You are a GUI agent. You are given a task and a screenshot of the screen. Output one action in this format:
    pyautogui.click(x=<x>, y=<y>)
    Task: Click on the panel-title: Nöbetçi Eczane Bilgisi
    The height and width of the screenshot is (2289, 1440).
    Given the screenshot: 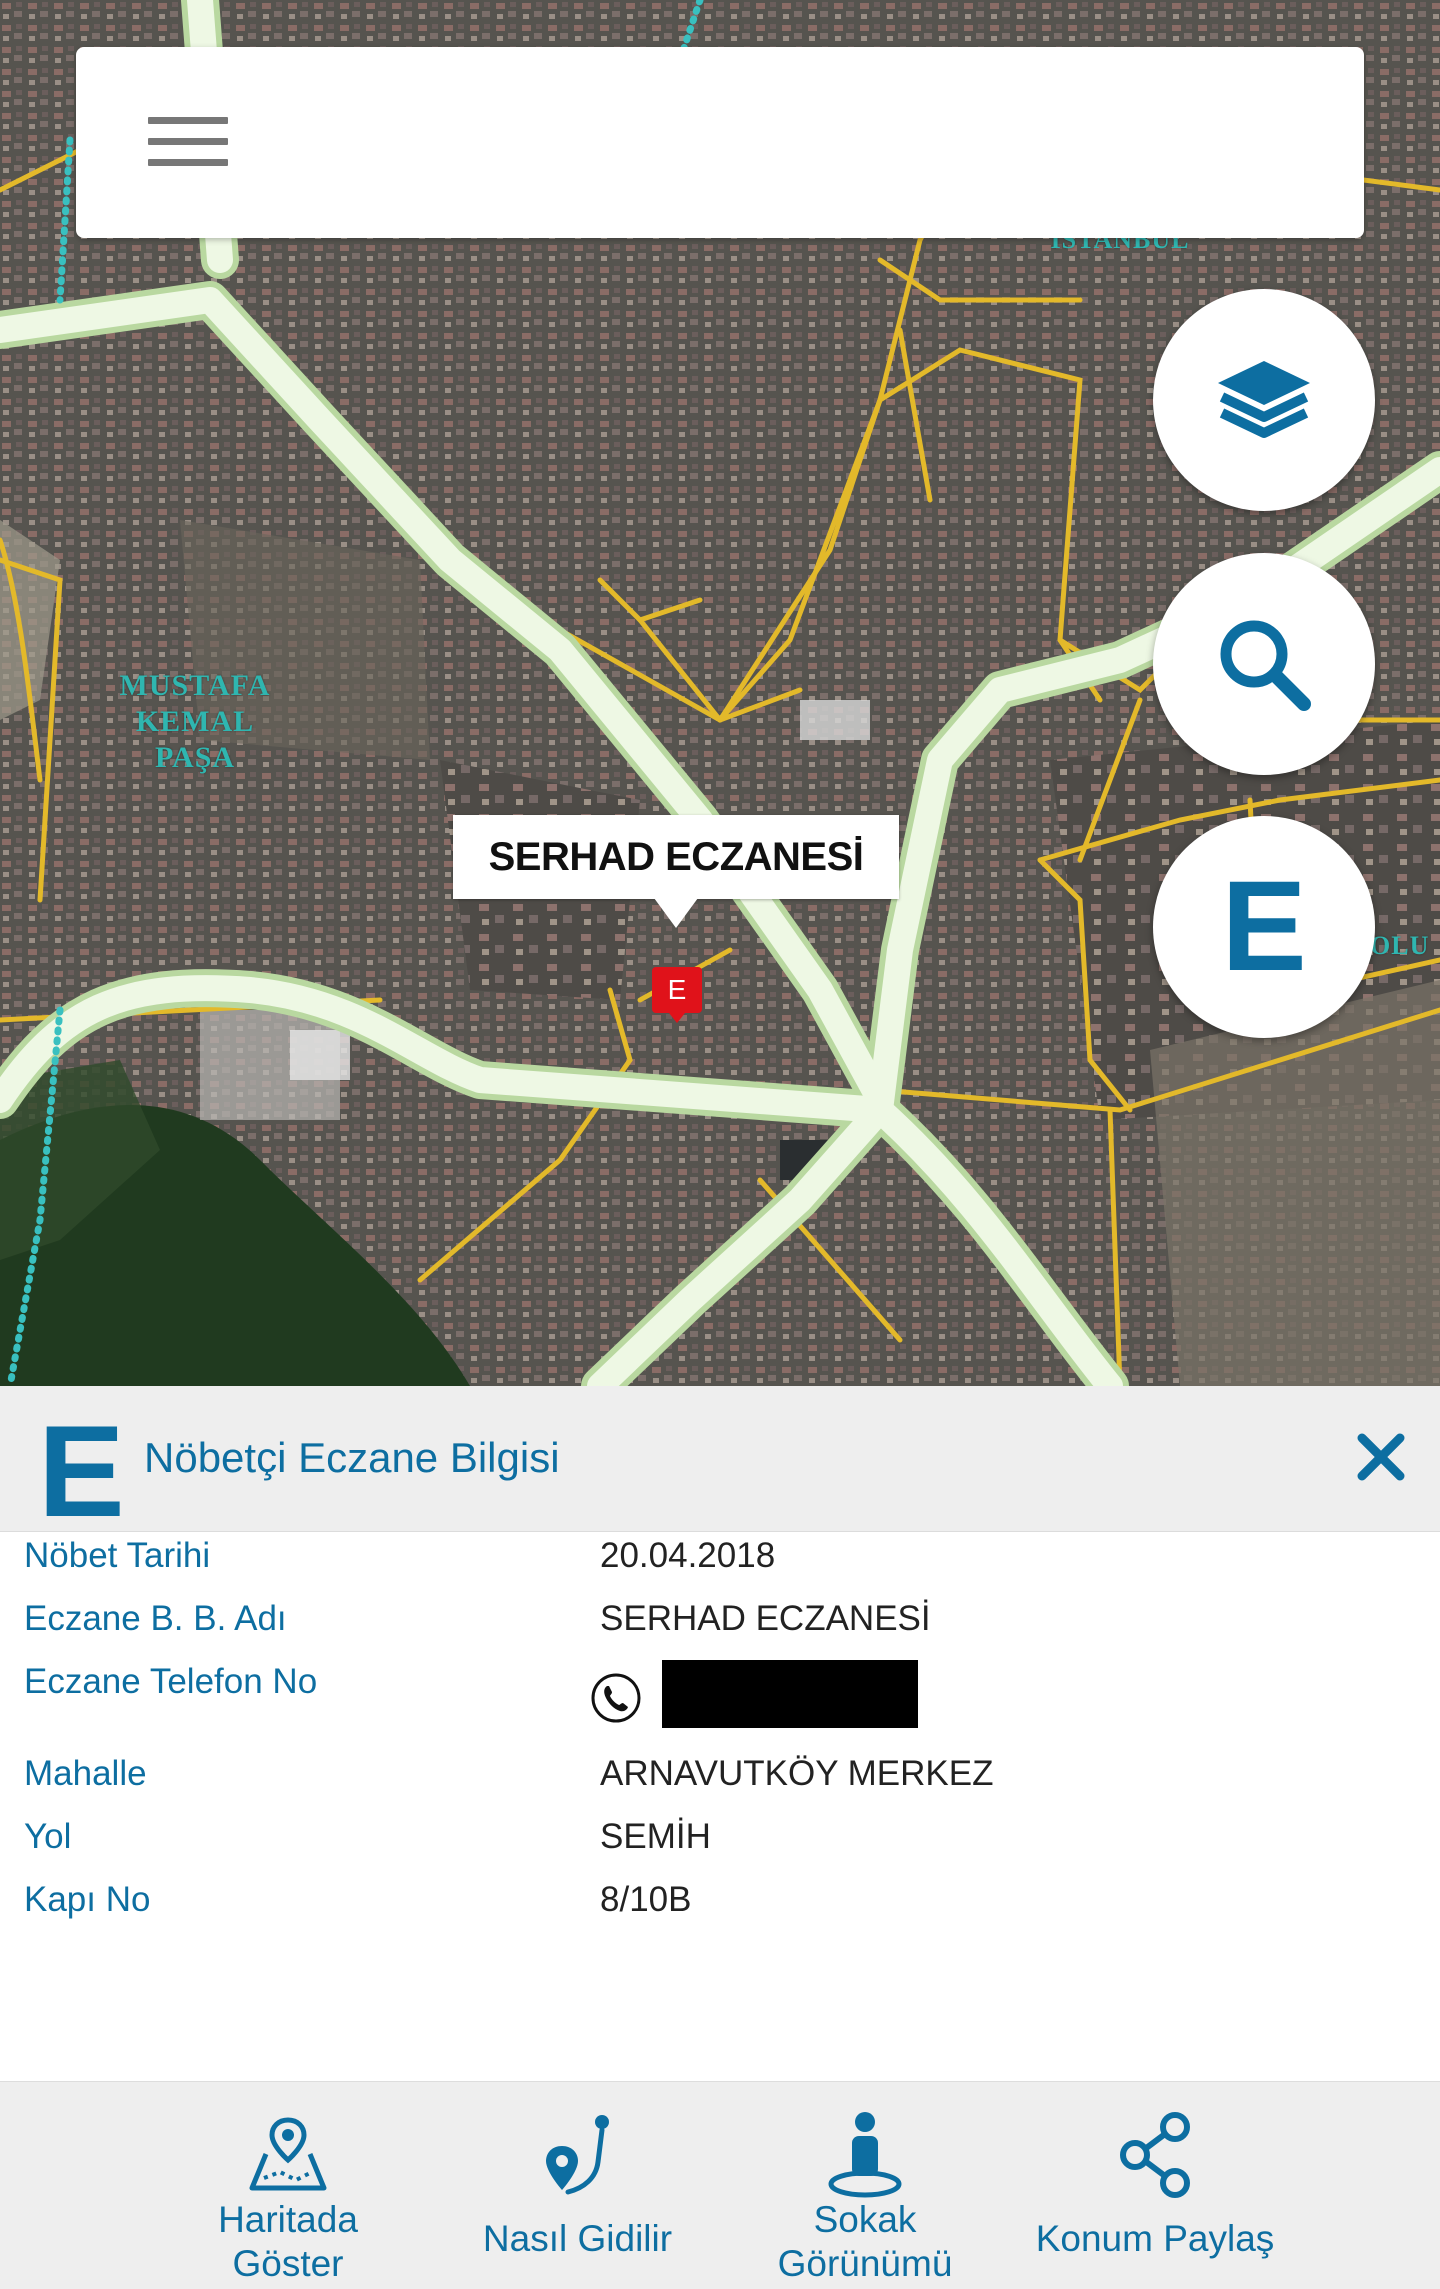 What is the action you would take?
    pyautogui.click(x=352, y=1457)
    